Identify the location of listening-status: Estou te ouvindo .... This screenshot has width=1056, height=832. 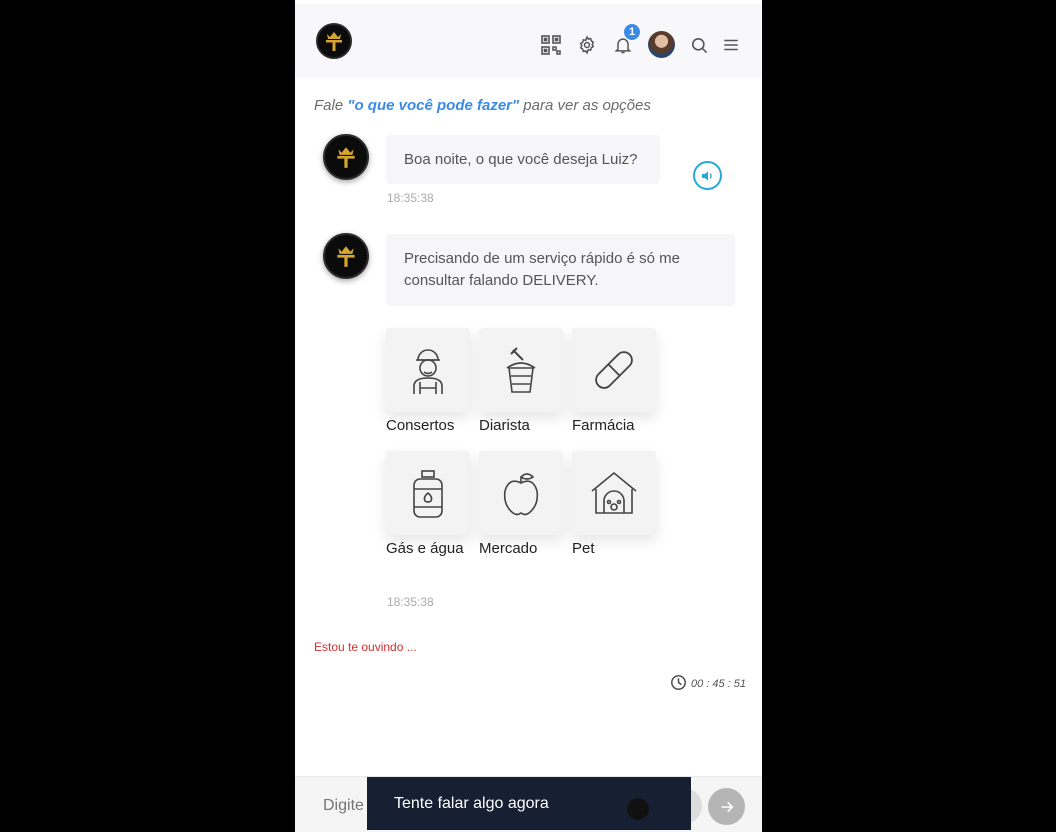
(365, 647).